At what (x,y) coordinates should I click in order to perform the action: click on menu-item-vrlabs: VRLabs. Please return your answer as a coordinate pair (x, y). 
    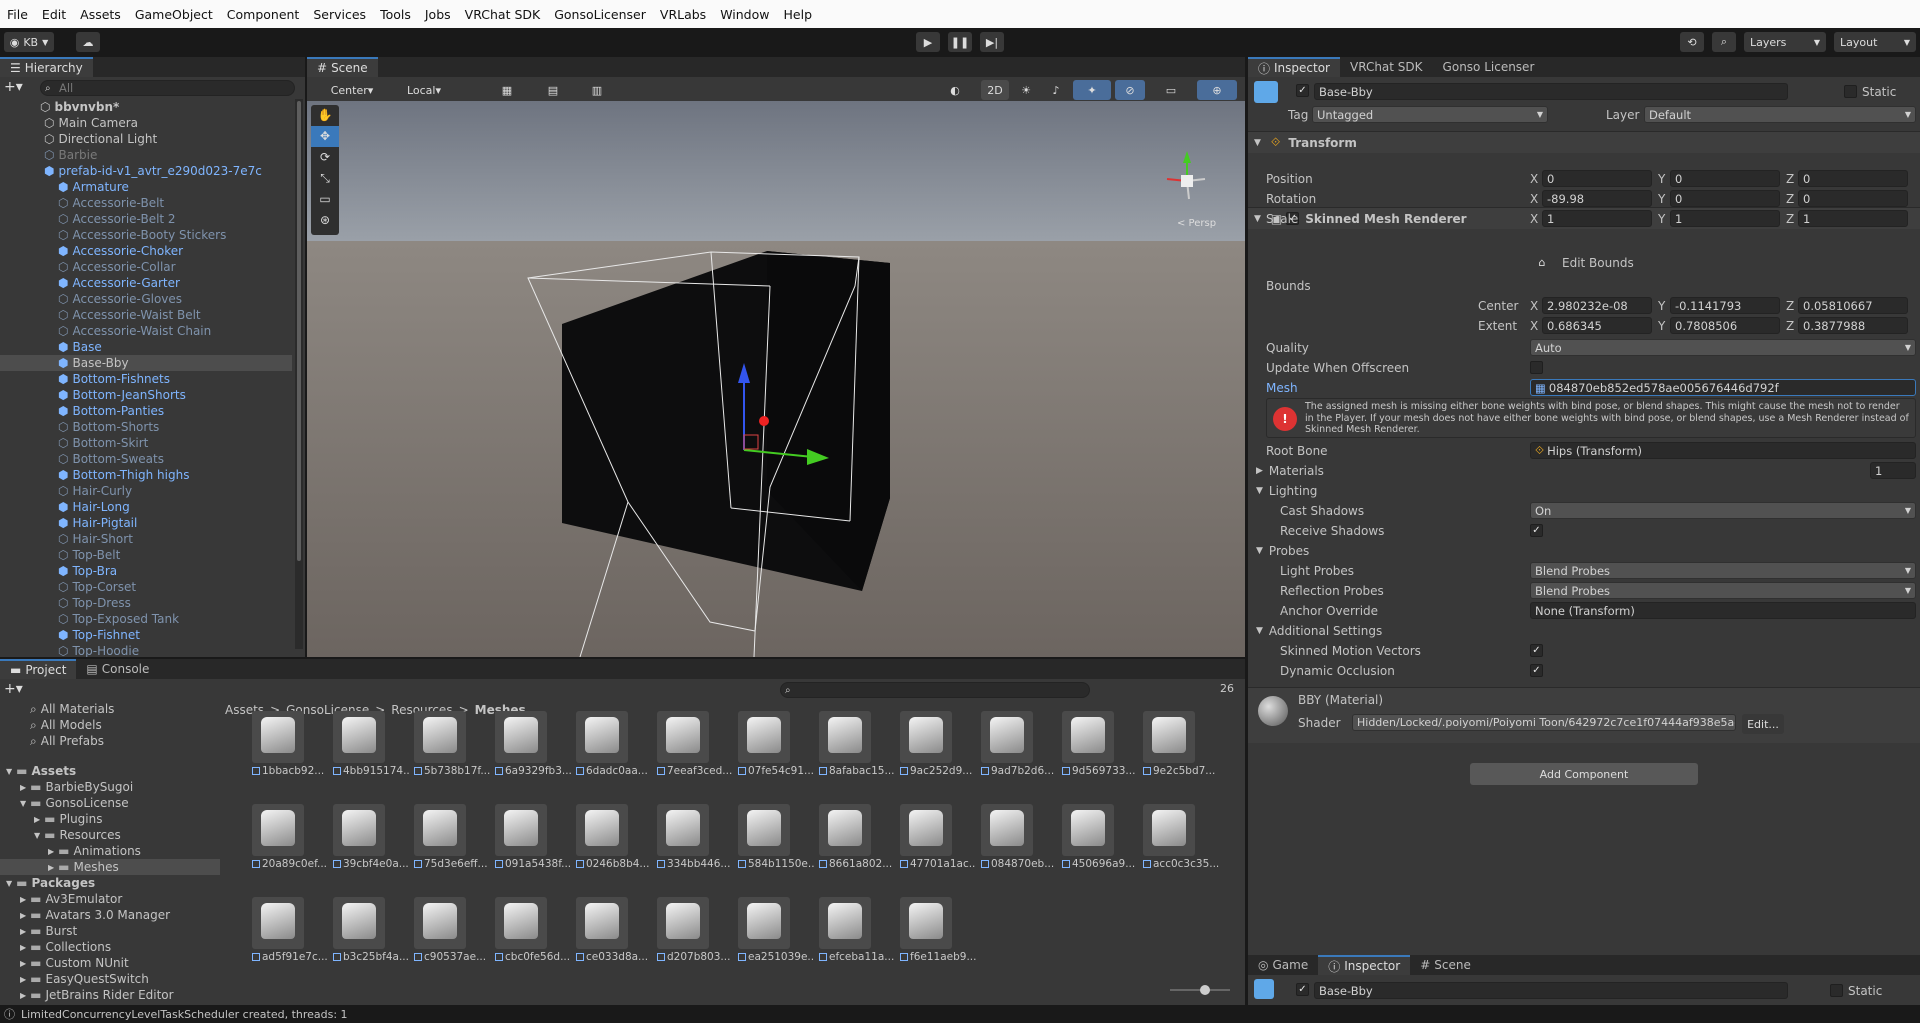
    Looking at the image, I should click on (683, 14).